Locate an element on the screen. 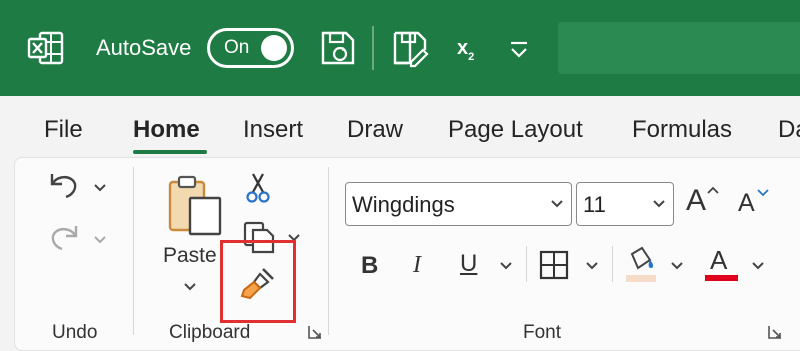  subscript-icon: x2 is located at coordinates (466, 50).